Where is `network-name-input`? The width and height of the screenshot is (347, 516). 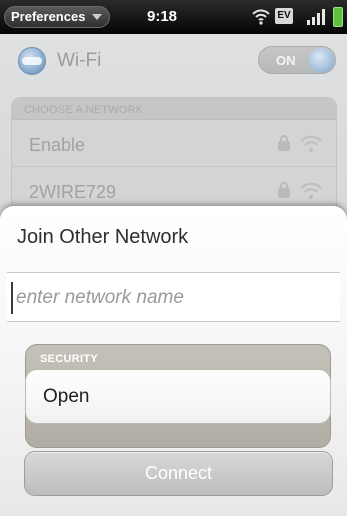 network-name-input is located at coordinates (175, 298).